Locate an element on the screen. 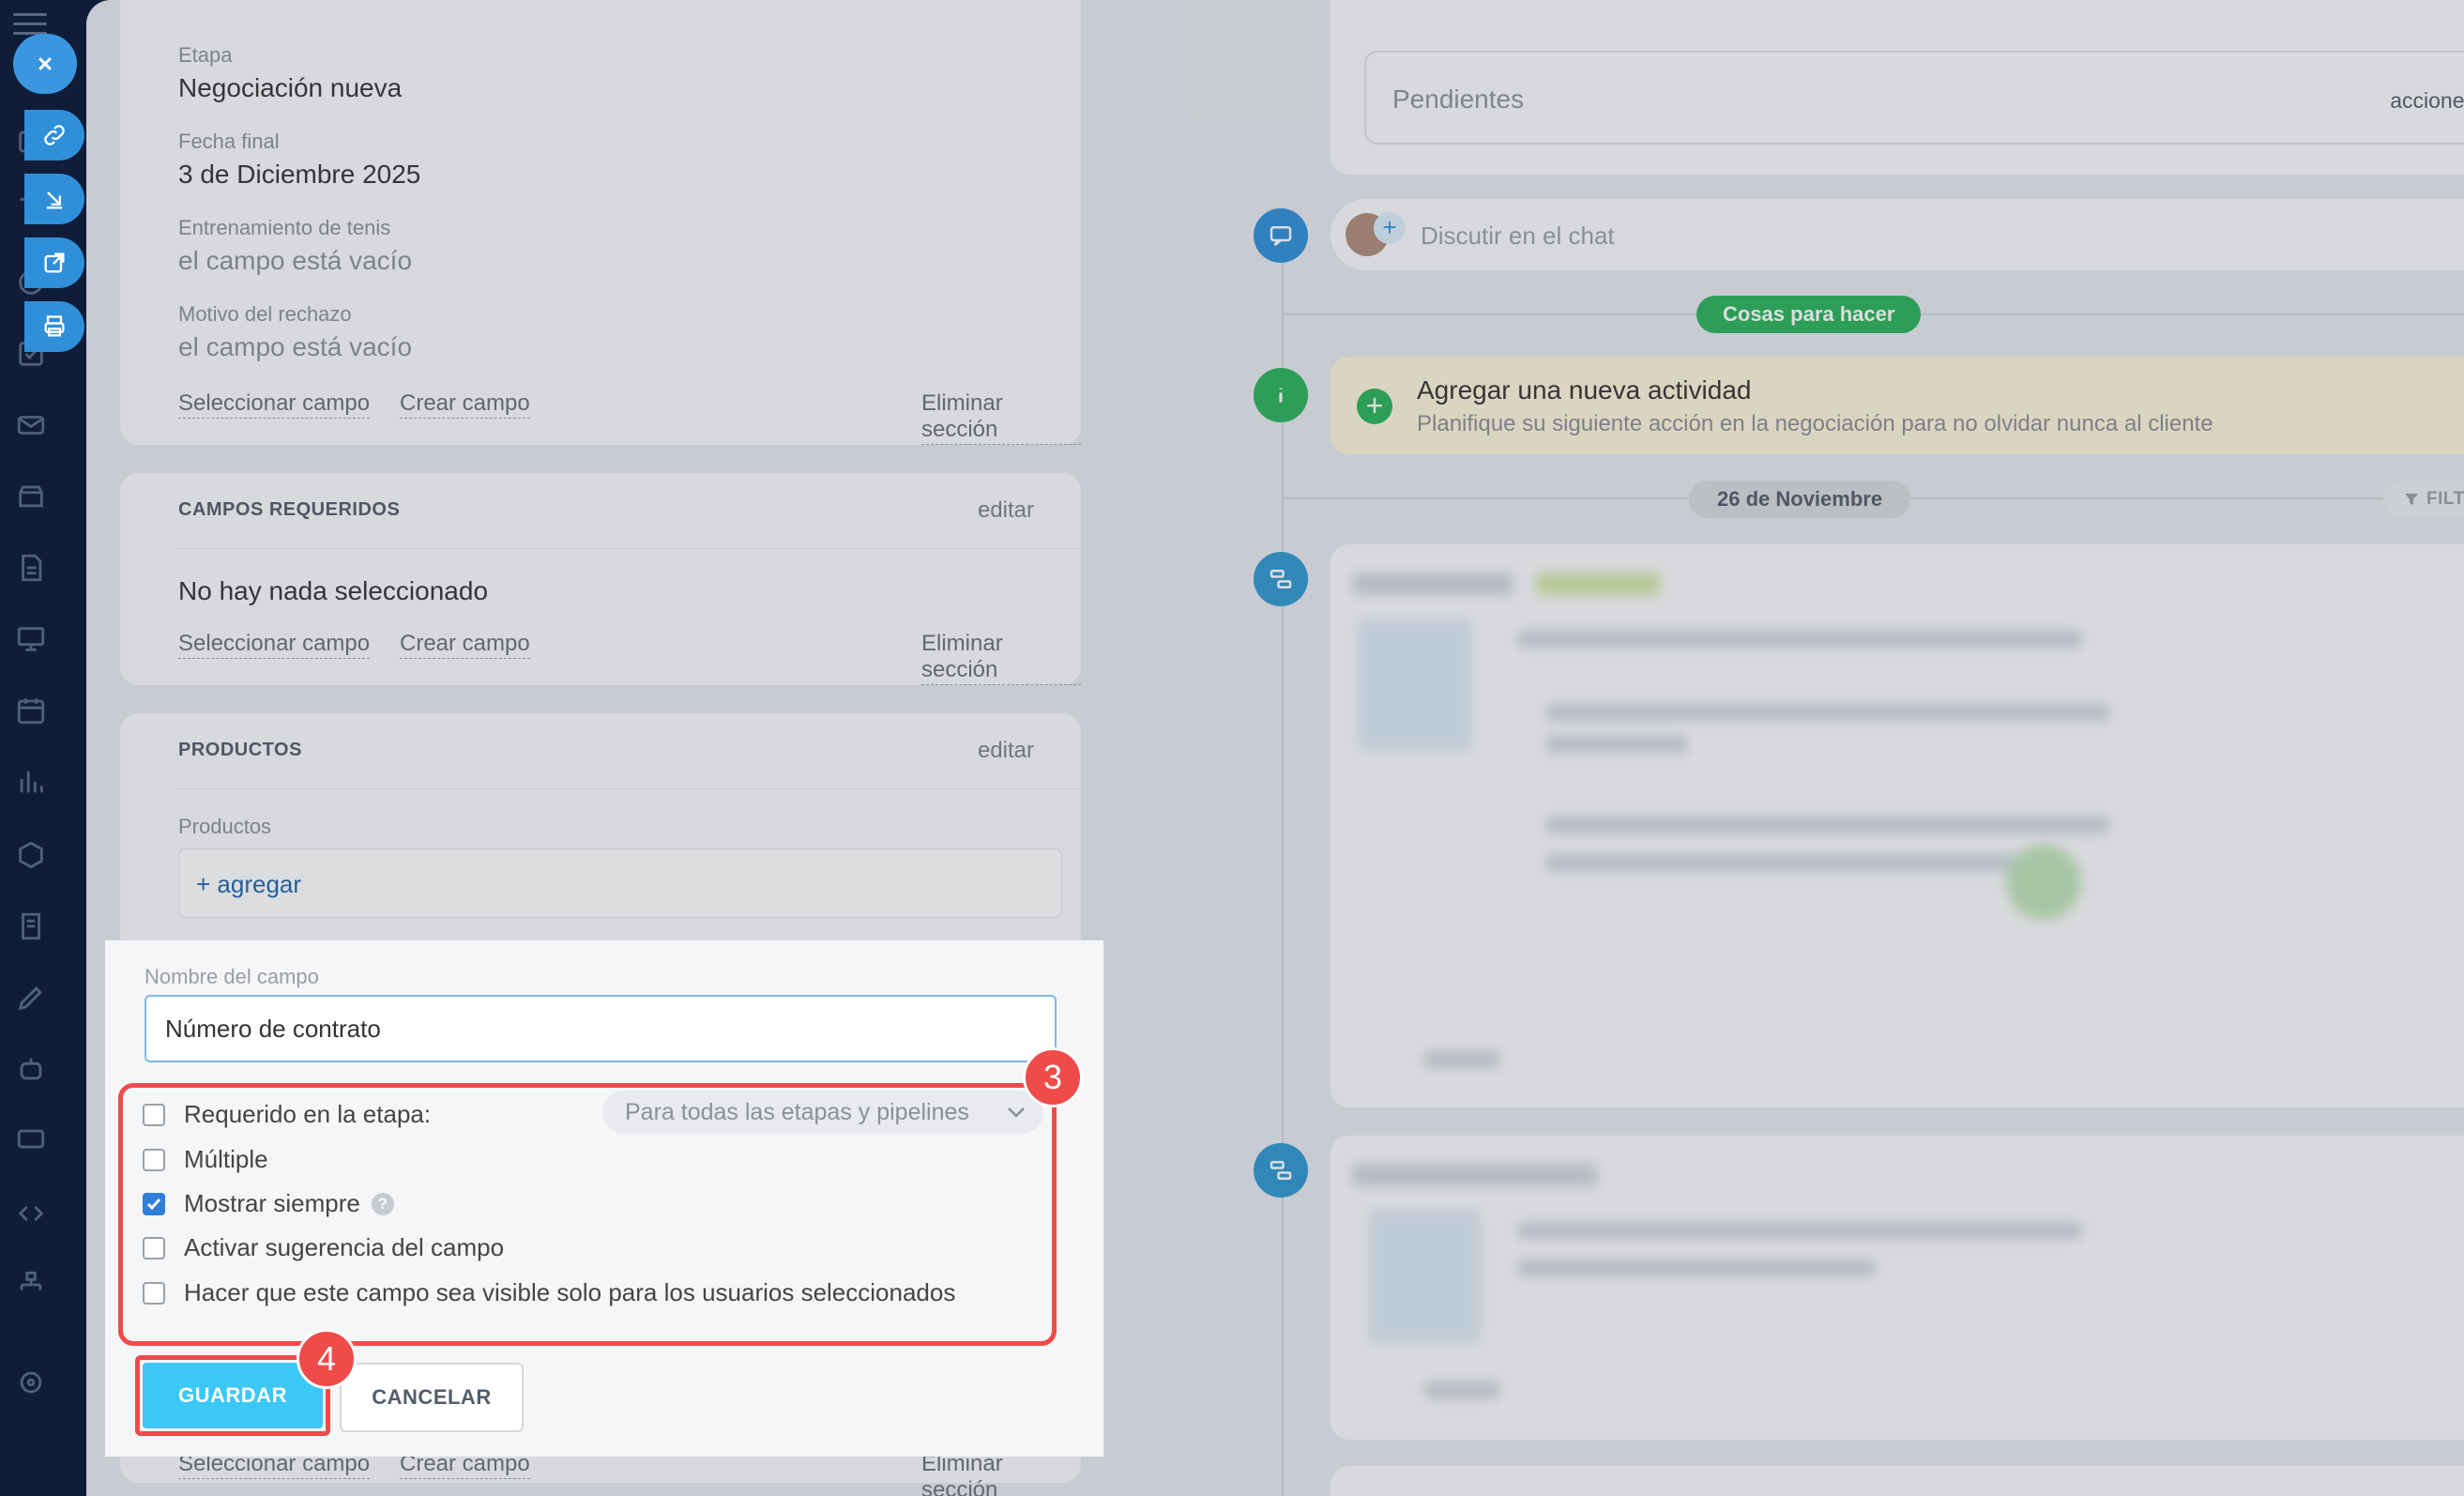 This screenshot has height=1496, width=2464. document-icon is located at coordinates (31, 568).